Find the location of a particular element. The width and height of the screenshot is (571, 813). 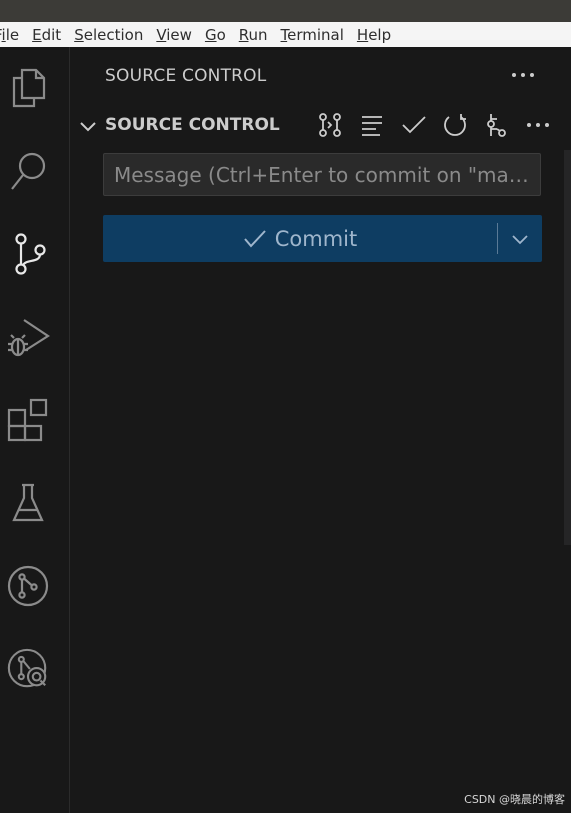

compare-changes-icon is located at coordinates (330, 125).